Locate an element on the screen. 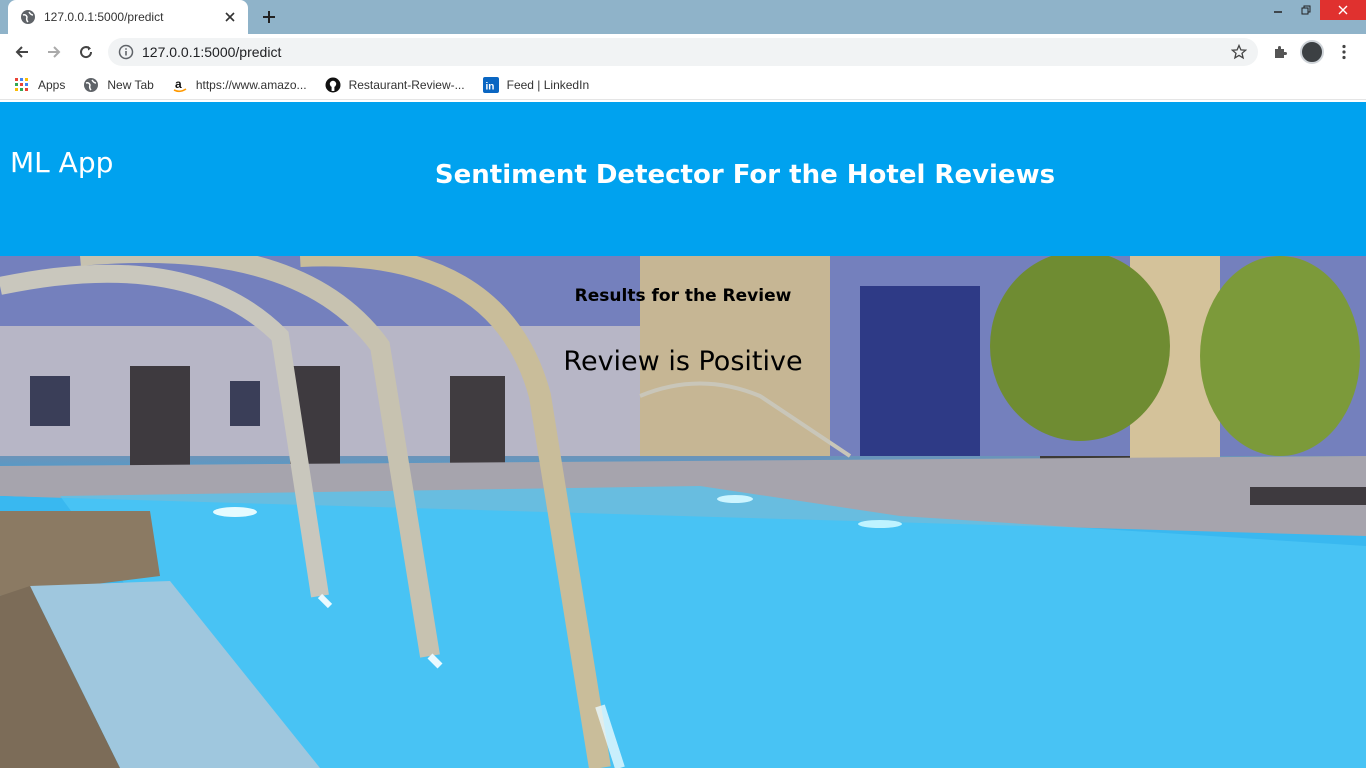  apps-grid-icon is located at coordinates (22, 85).